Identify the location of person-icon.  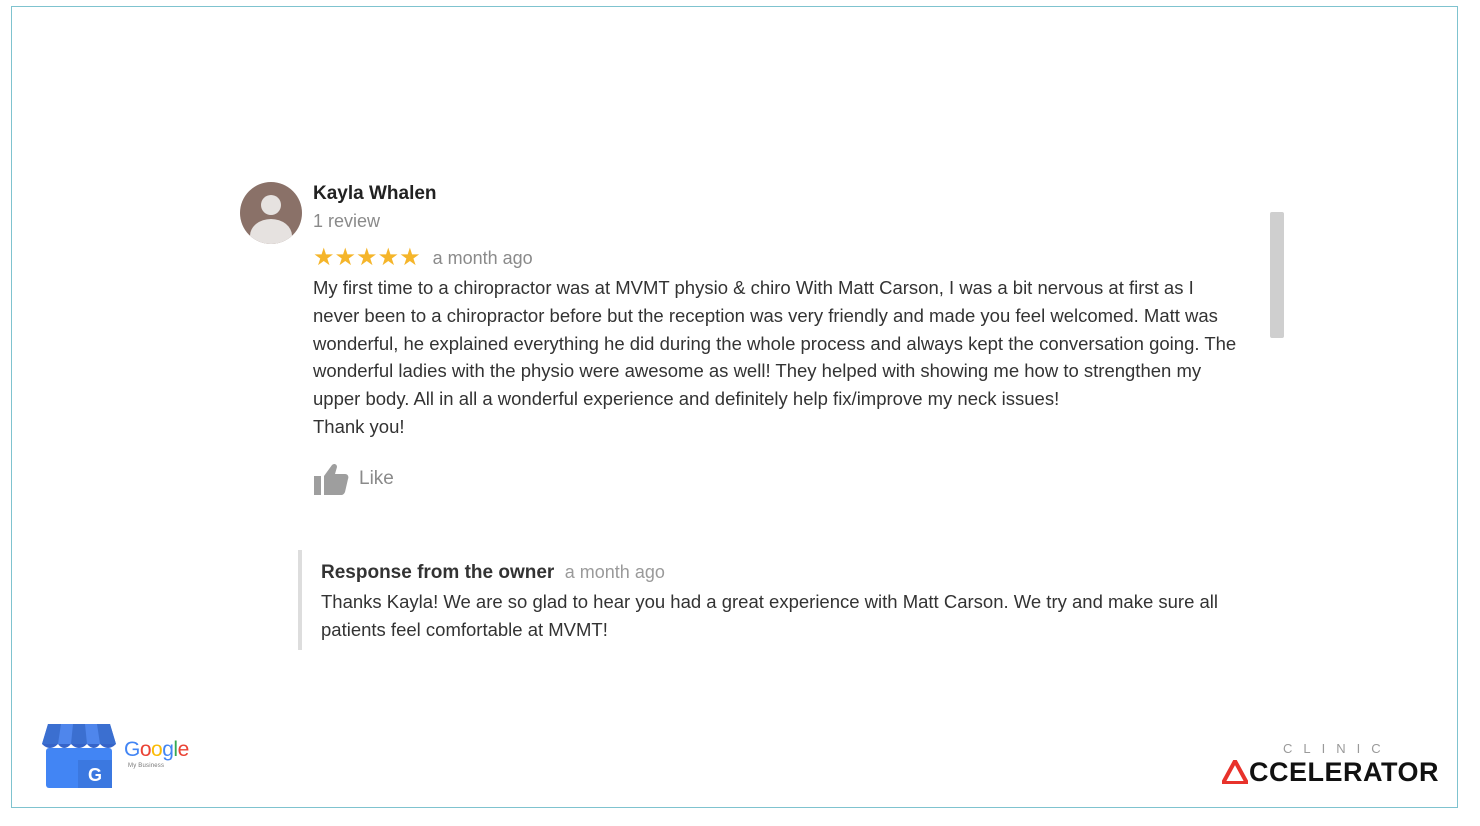
(271, 205).